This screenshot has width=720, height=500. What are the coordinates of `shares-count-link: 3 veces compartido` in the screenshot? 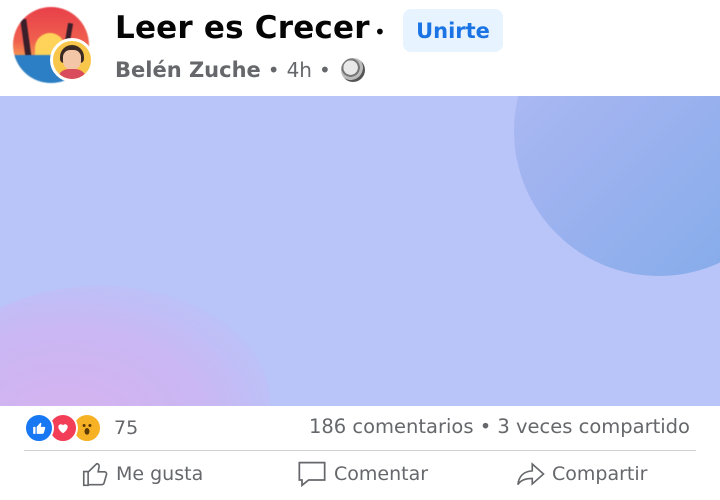 It's located at (593, 426).